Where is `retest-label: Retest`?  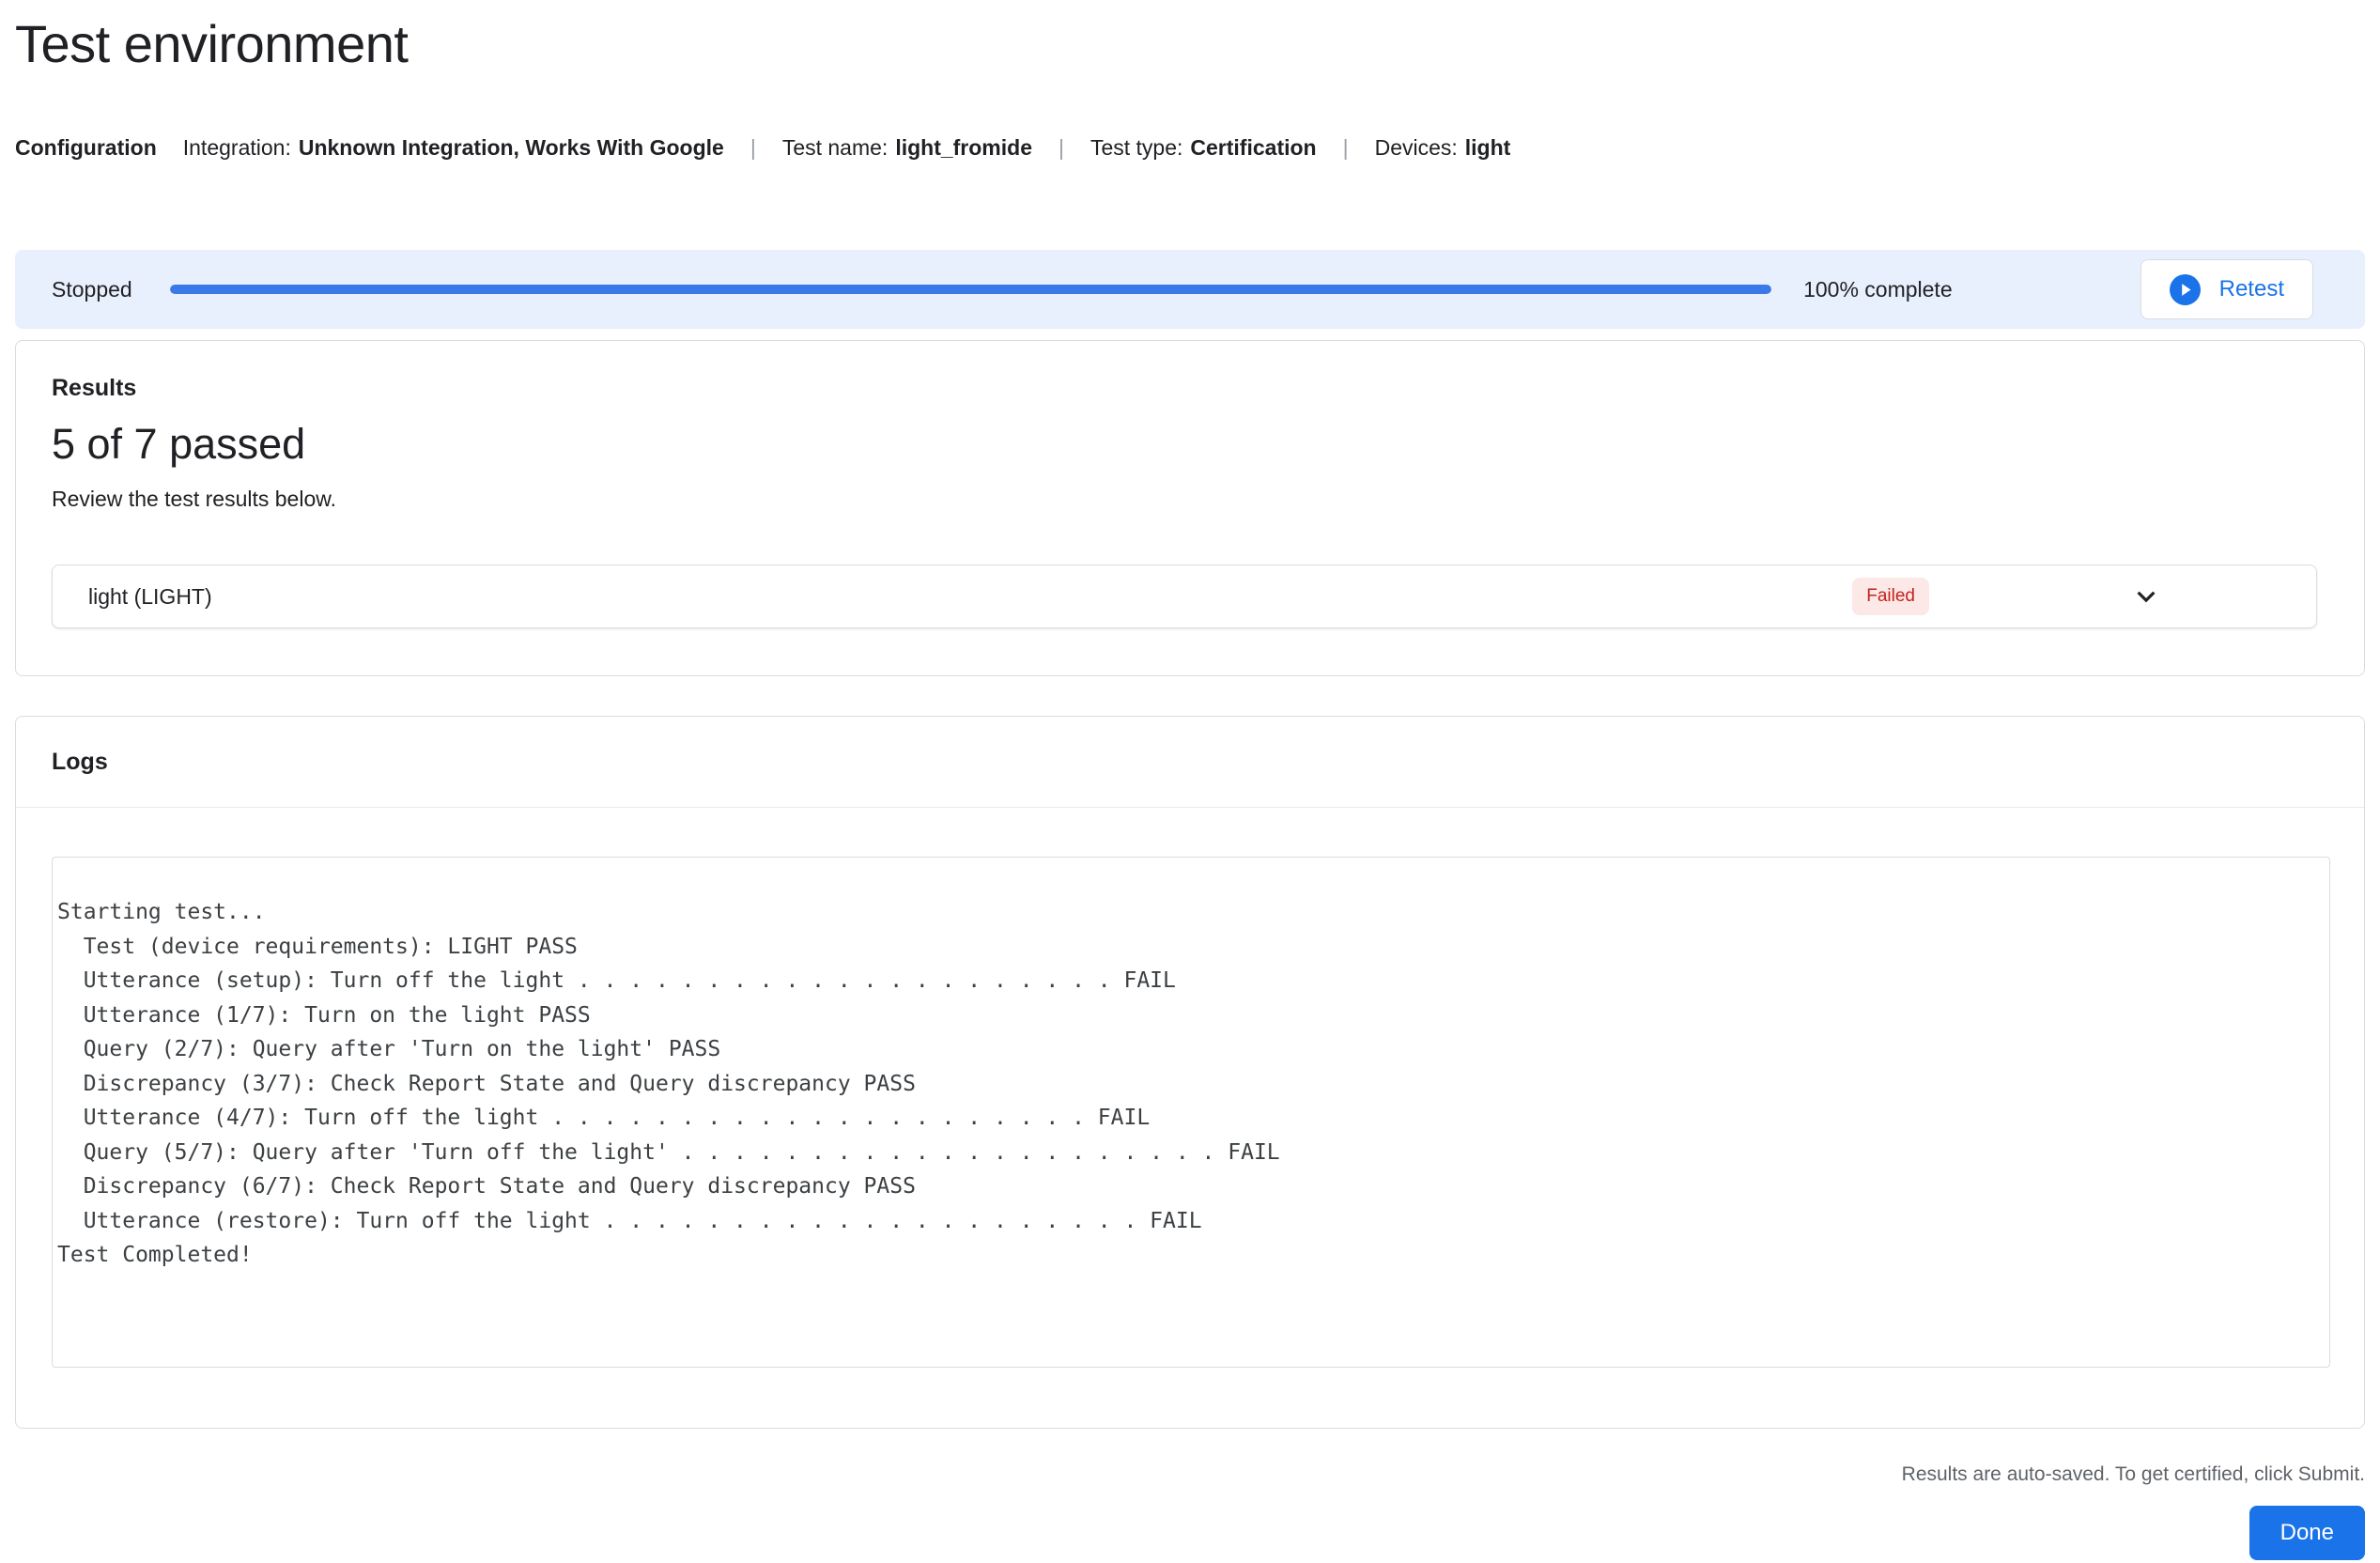 retest-label: Retest is located at coordinates (2251, 289).